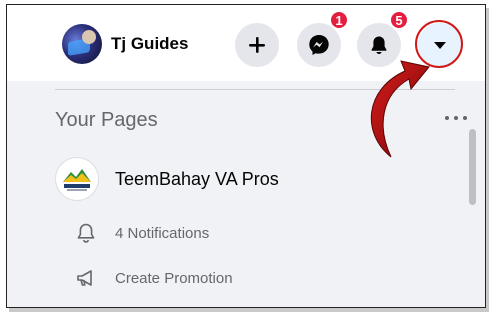 The image size is (496, 318). I want to click on create-promotion-item: Create Promotion, so click(153, 278).